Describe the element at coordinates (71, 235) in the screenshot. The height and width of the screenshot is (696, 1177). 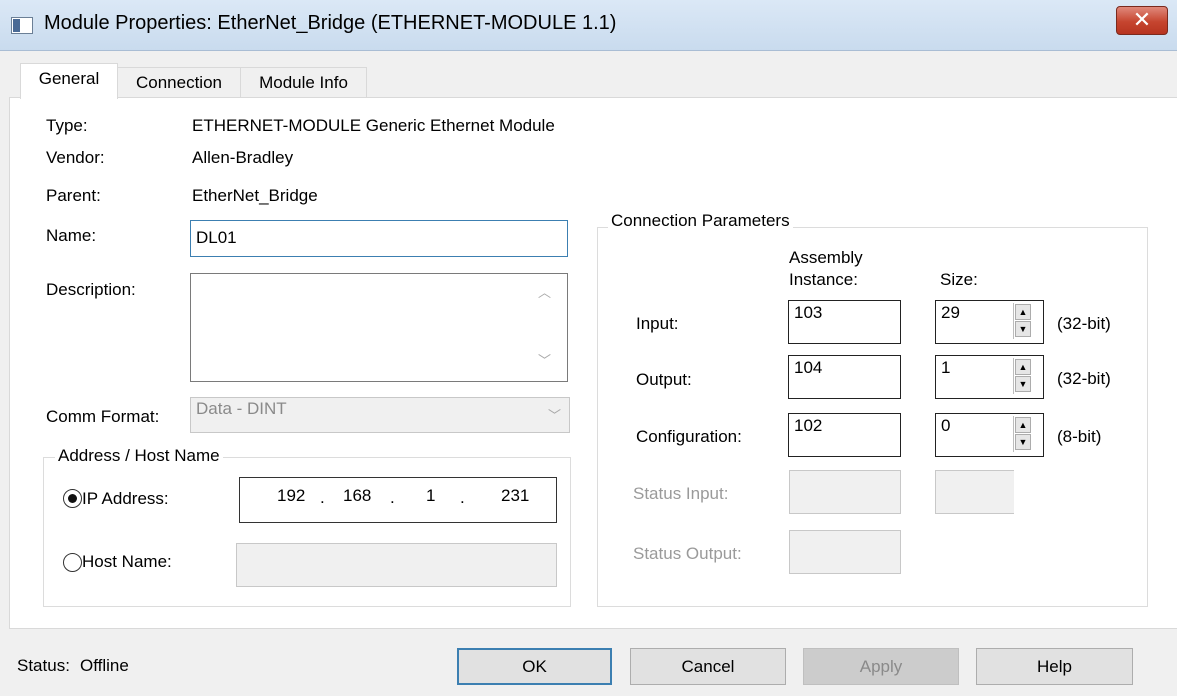
I see `name-label: Name:` at that location.